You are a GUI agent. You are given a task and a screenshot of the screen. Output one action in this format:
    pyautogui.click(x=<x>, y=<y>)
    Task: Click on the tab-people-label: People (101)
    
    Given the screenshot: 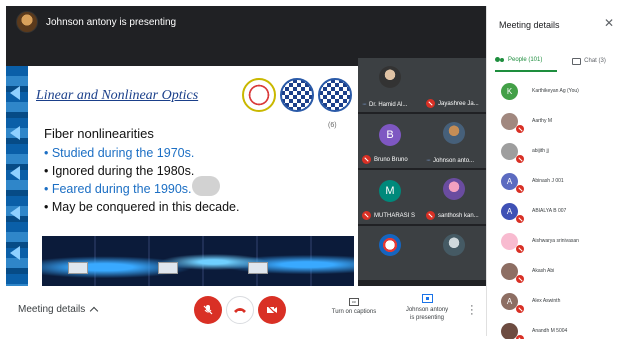 What is the action you would take?
    pyautogui.click(x=525, y=60)
    